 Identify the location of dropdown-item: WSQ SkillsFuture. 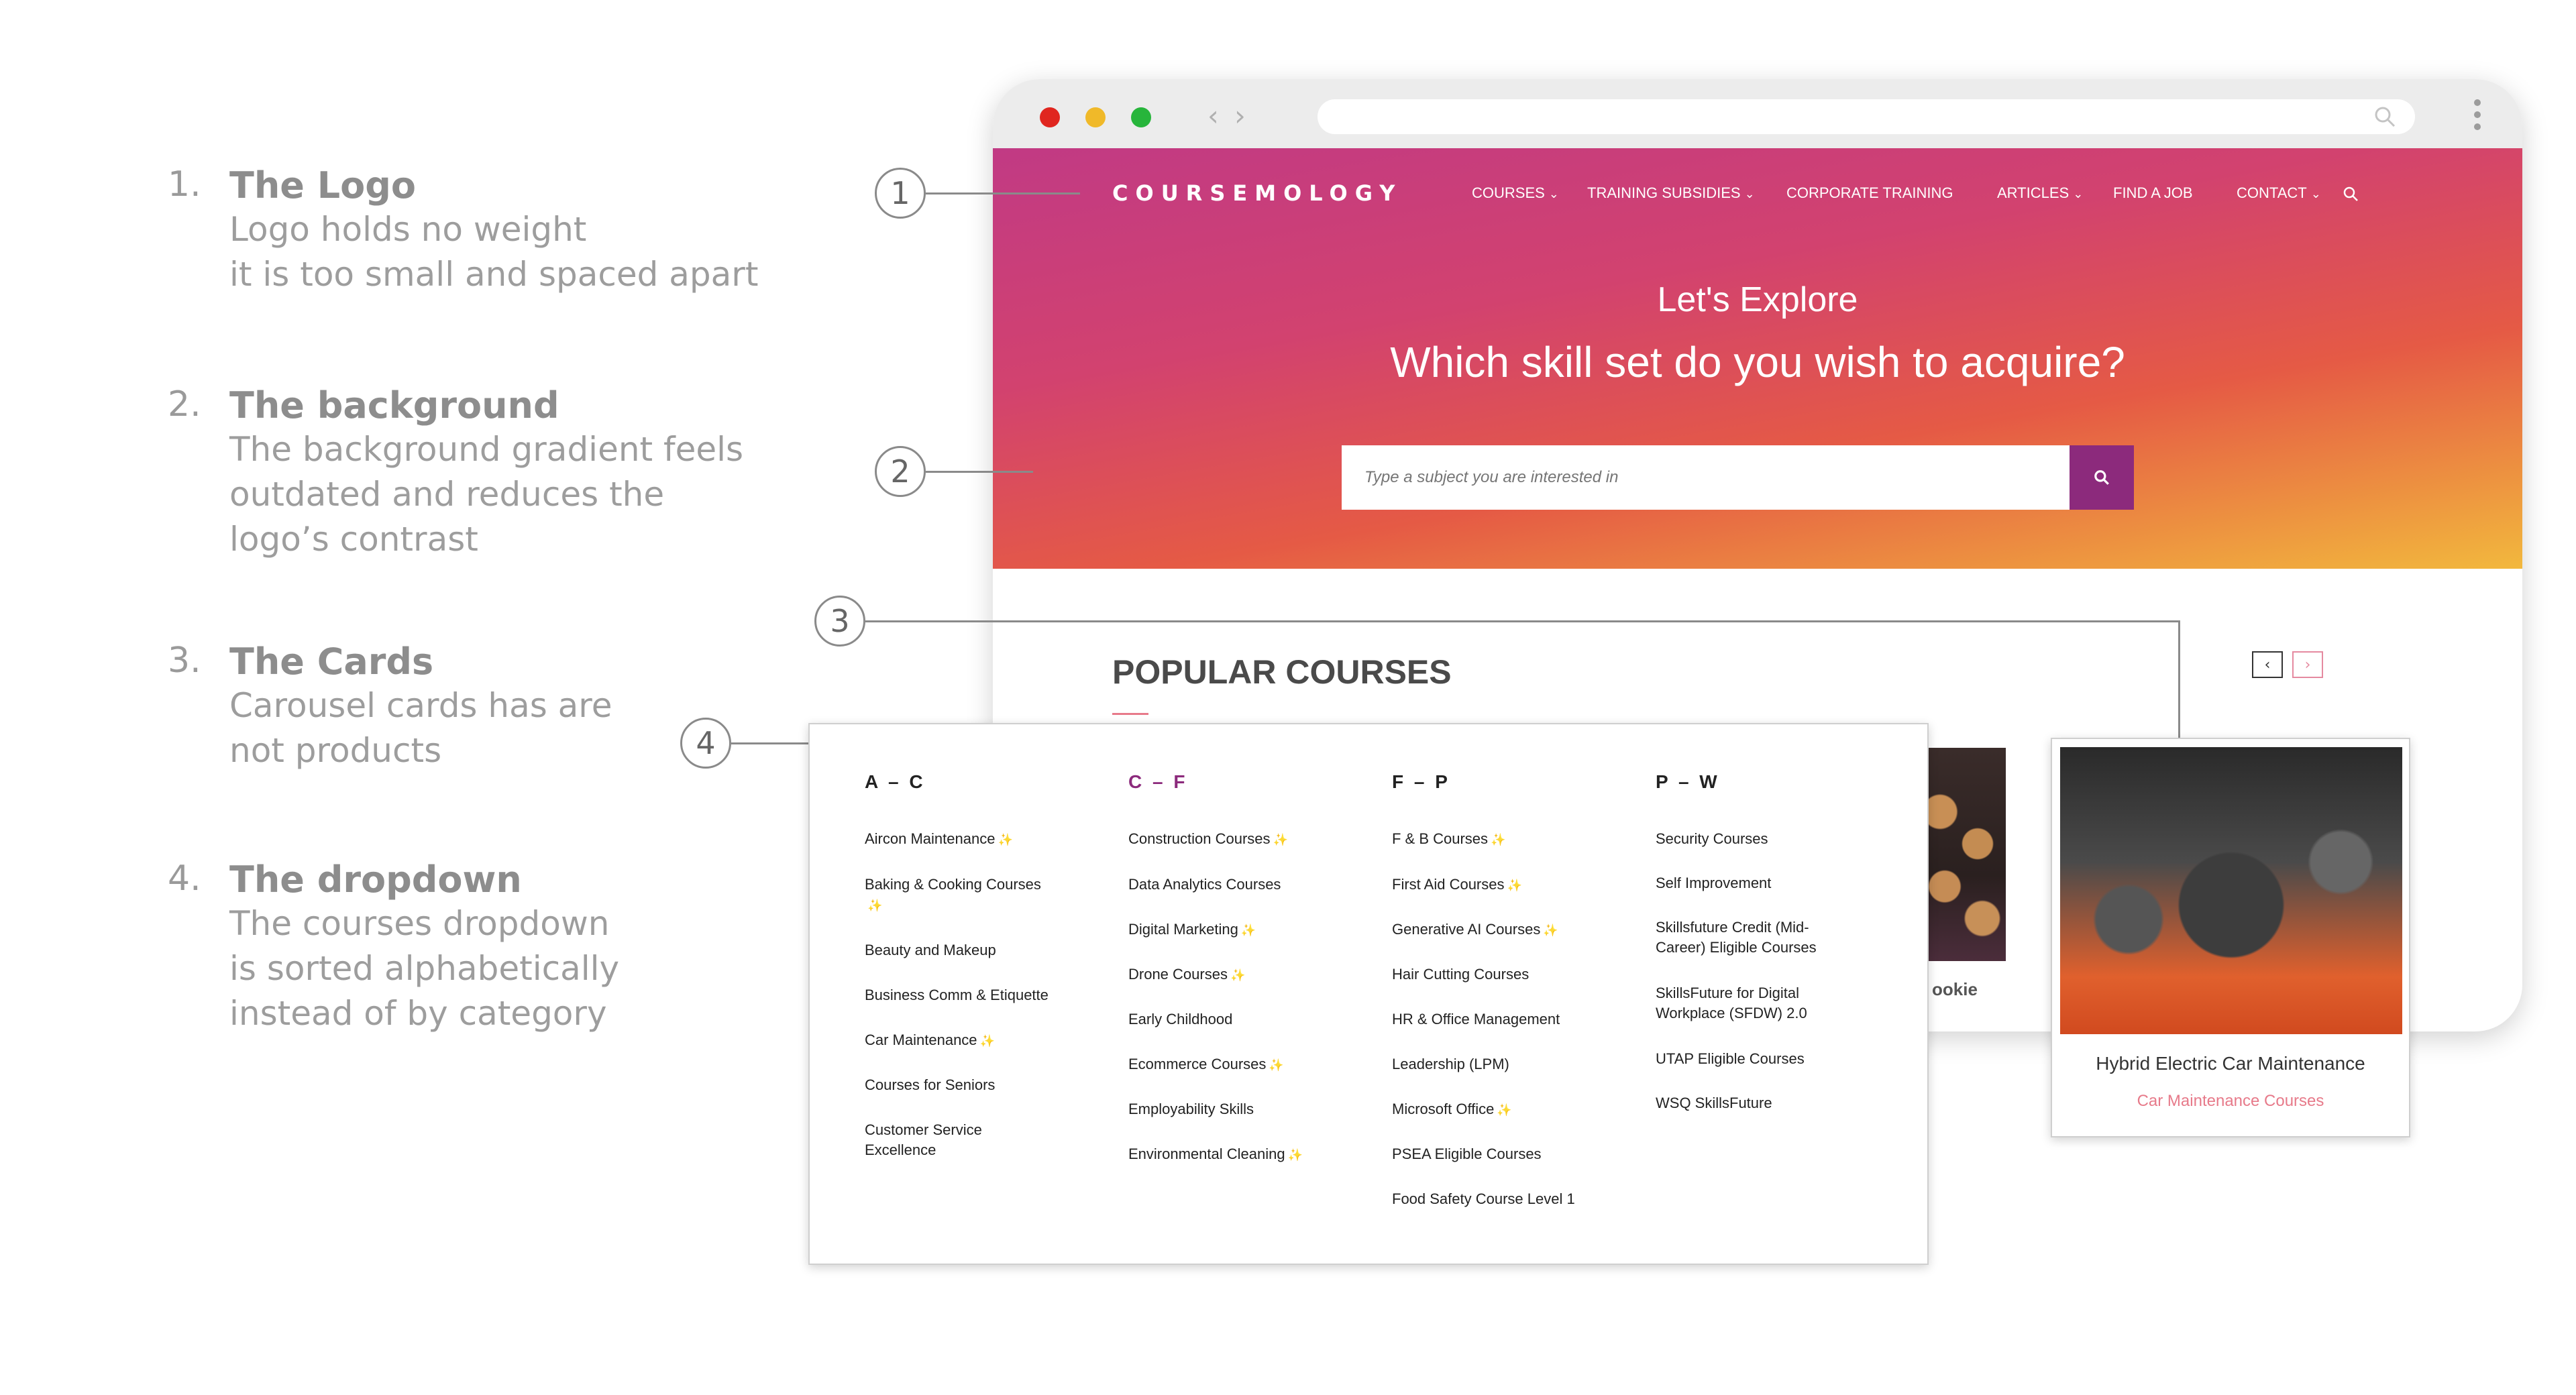
(1766, 1103).